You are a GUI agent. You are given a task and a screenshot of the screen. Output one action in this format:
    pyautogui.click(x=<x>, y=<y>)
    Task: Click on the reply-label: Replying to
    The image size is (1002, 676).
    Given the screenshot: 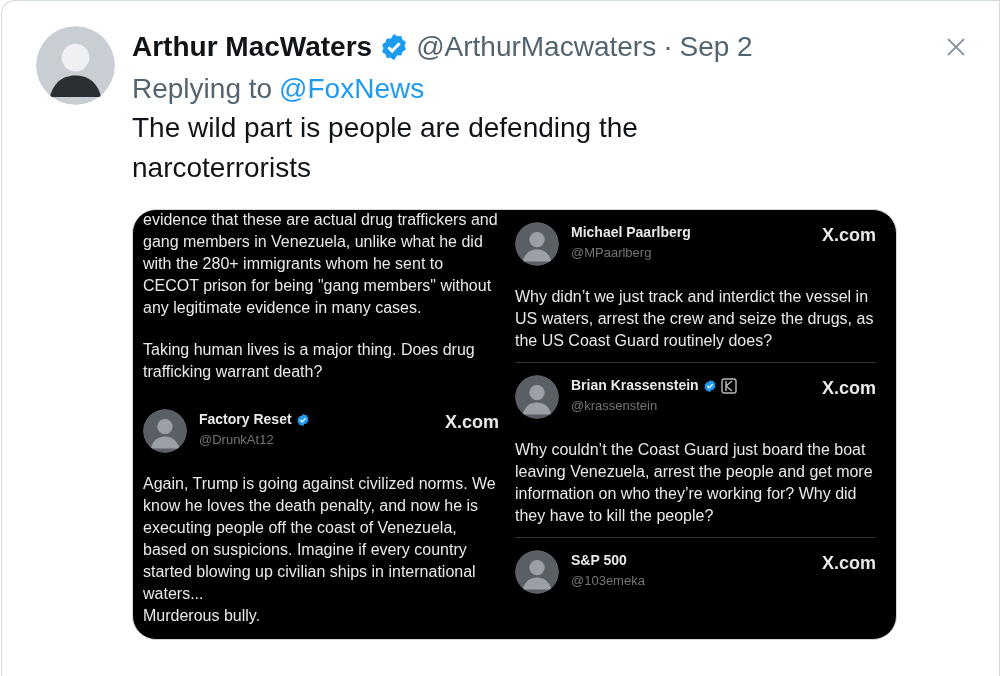 What is the action you would take?
    pyautogui.click(x=202, y=89)
    